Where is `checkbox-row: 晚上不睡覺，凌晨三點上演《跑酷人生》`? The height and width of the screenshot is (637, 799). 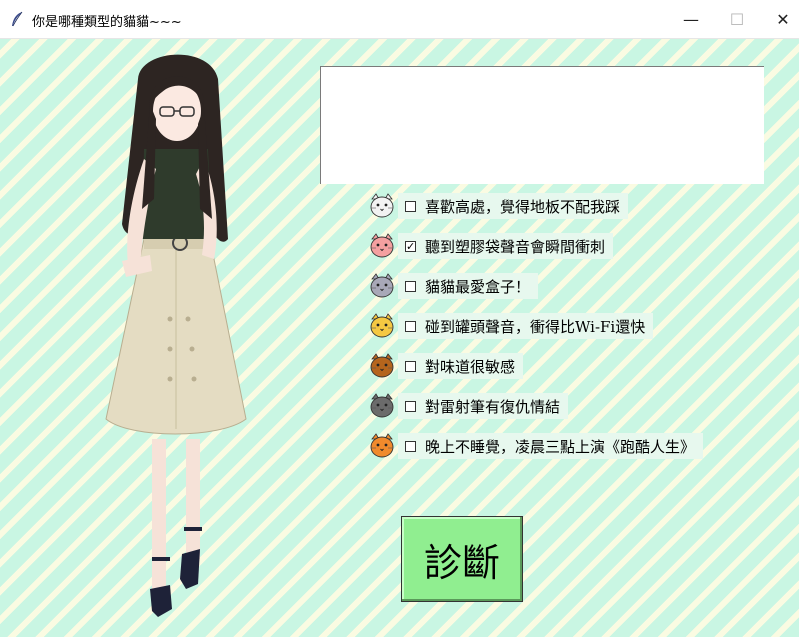
checkbox-row: 晚上不睡覺，凌晨三點上演《跑酷人生》 is located at coordinates (551, 446).